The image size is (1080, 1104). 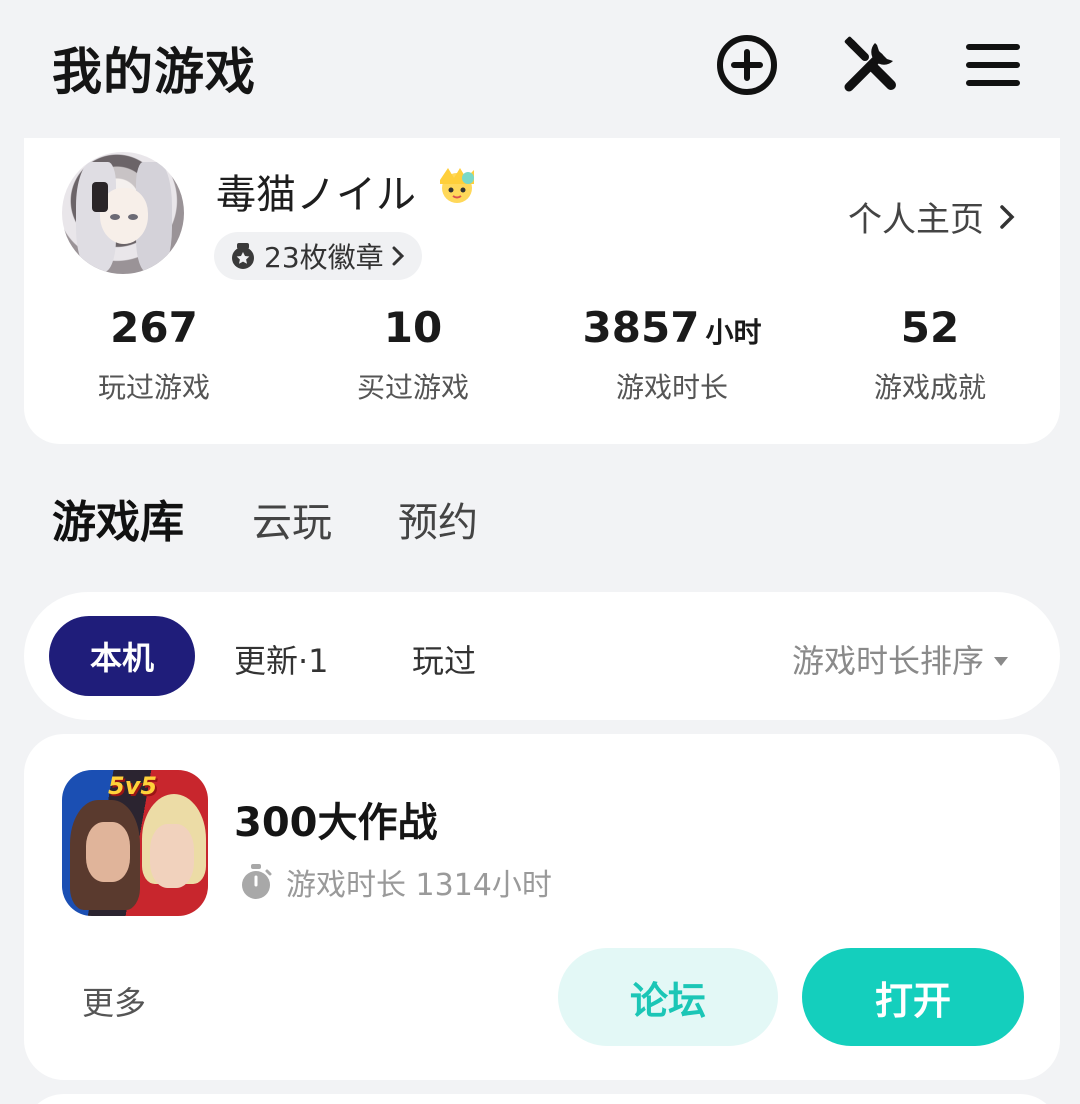 I want to click on next-game-card, so click(x=542, y=1099).